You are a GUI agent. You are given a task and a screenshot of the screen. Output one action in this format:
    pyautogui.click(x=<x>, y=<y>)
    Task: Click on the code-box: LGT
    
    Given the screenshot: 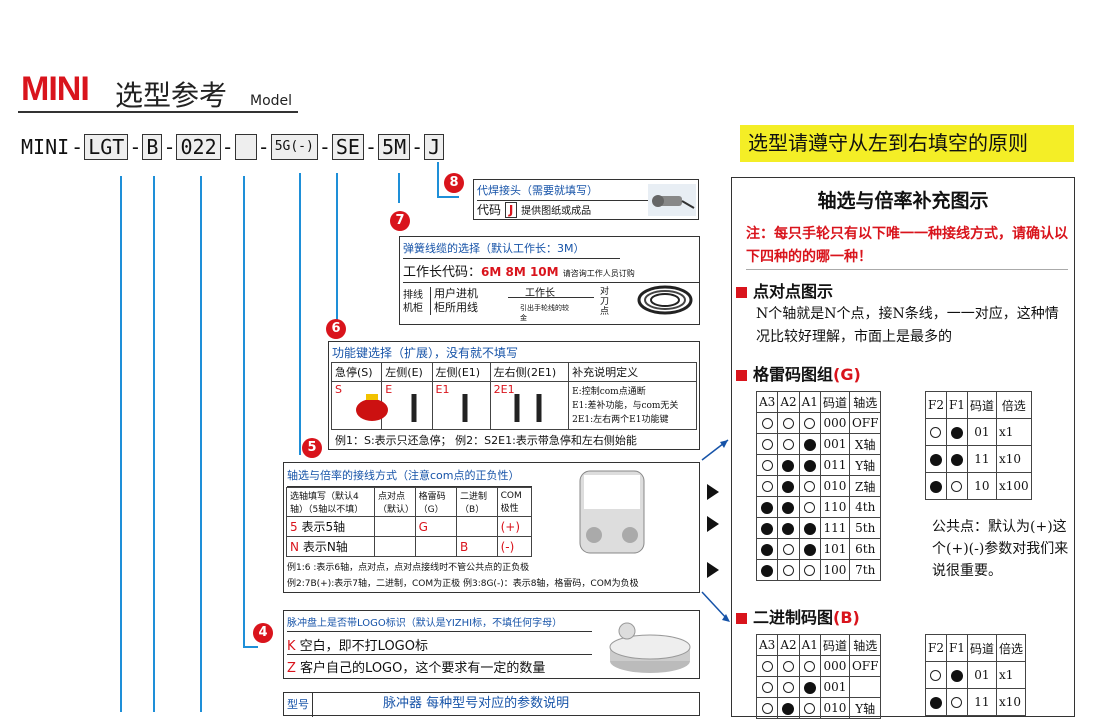 What is the action you would take?
    pyautogui.click(x=106, y=147)
    